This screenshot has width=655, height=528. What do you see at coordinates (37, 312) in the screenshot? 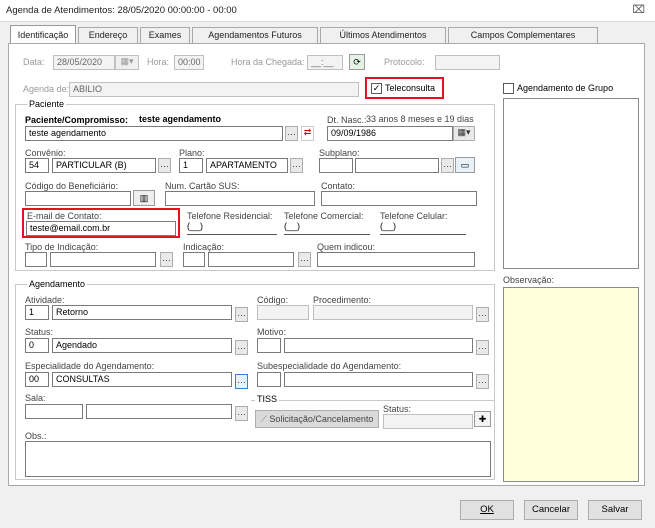
I see `atividade-code: 1` at bounding box center [37, 312].